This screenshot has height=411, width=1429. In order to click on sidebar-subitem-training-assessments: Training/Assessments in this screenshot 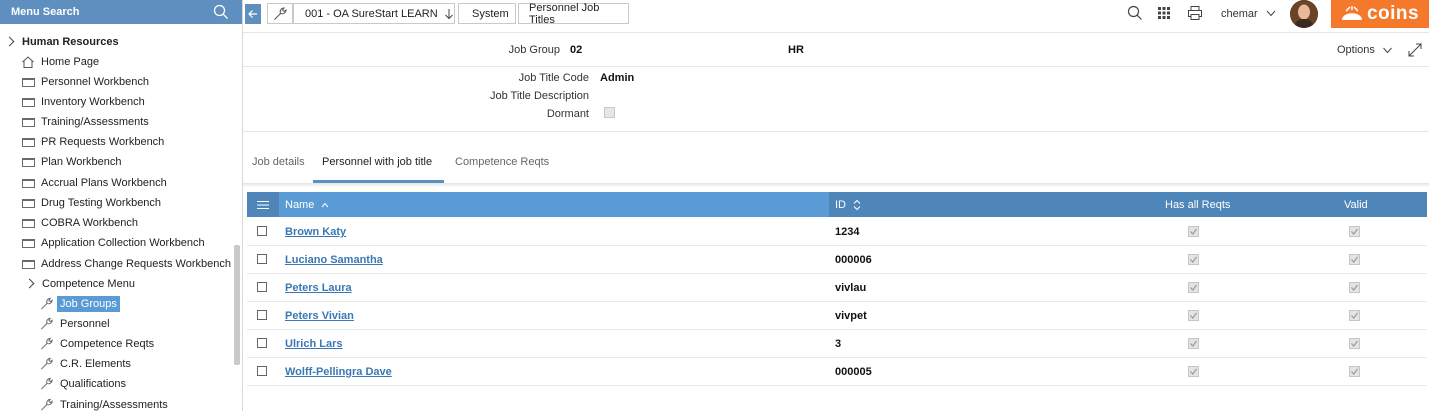, I will do `click(104, 403)`.